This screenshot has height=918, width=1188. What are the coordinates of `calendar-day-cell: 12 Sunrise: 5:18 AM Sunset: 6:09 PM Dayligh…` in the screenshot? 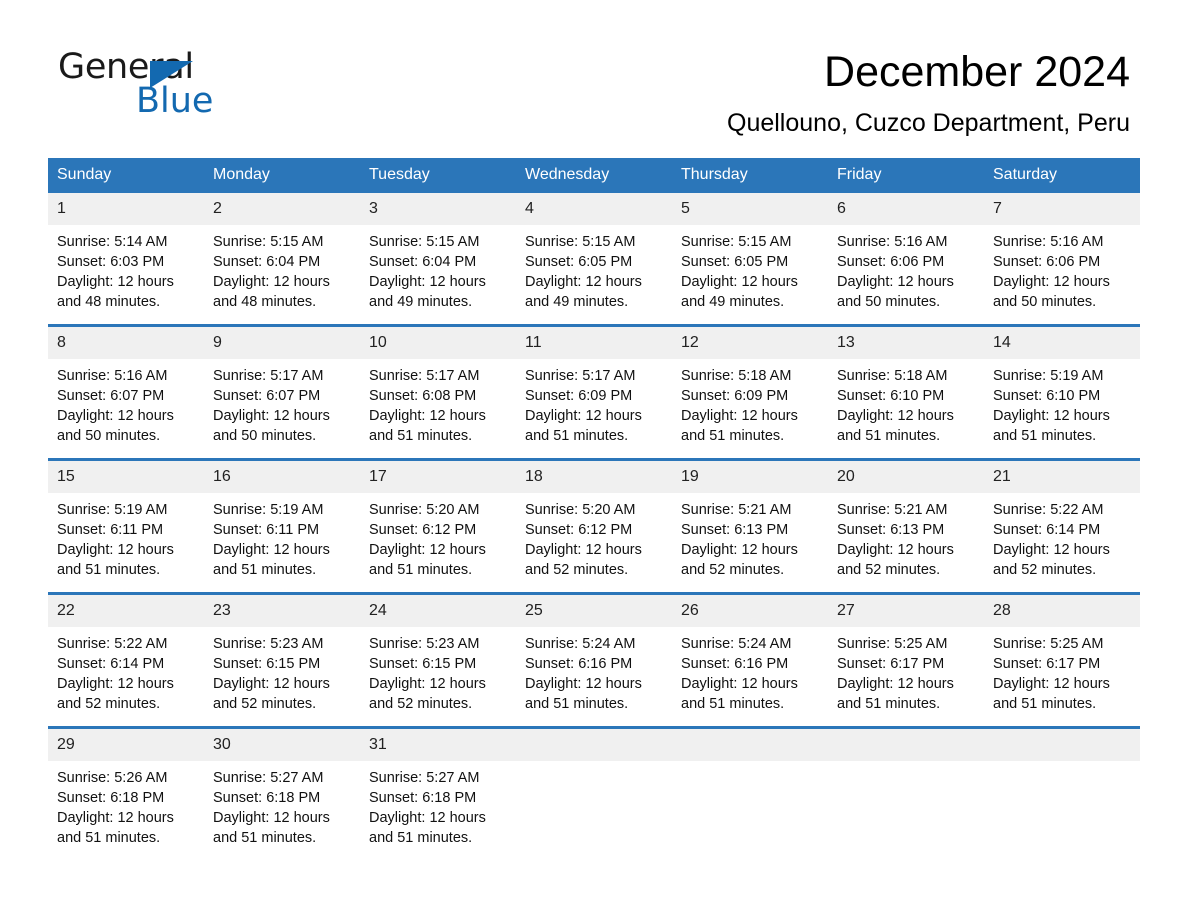 It's located at (750, 392).